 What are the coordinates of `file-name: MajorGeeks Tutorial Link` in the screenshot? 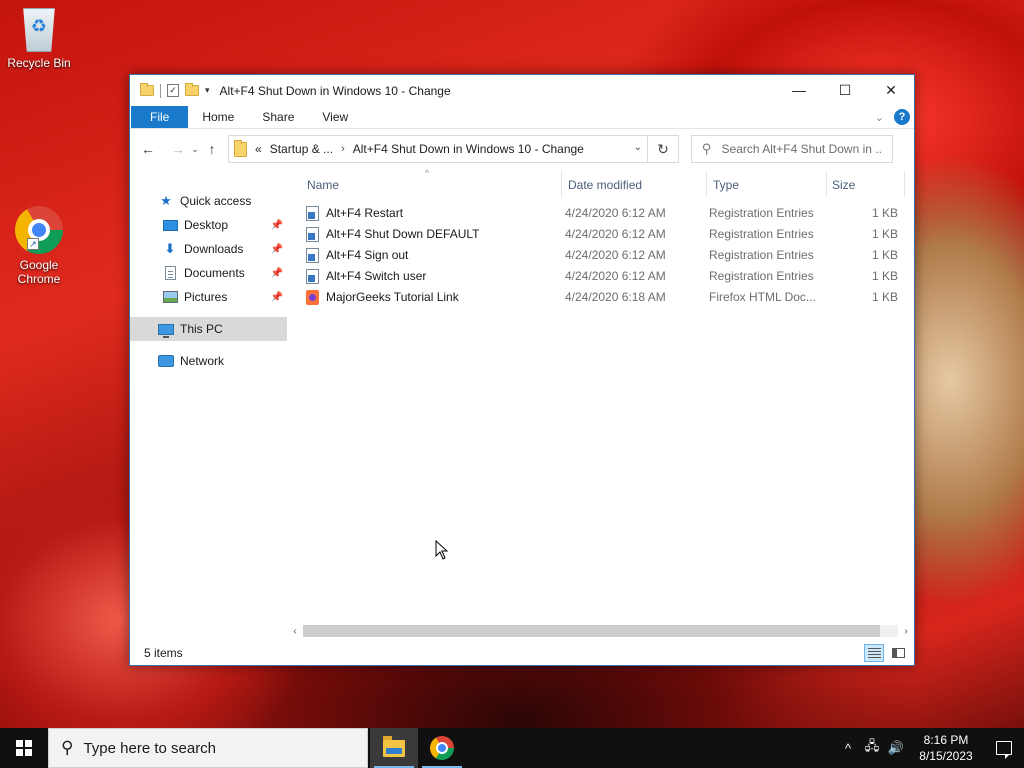 It's located at (392, 297).